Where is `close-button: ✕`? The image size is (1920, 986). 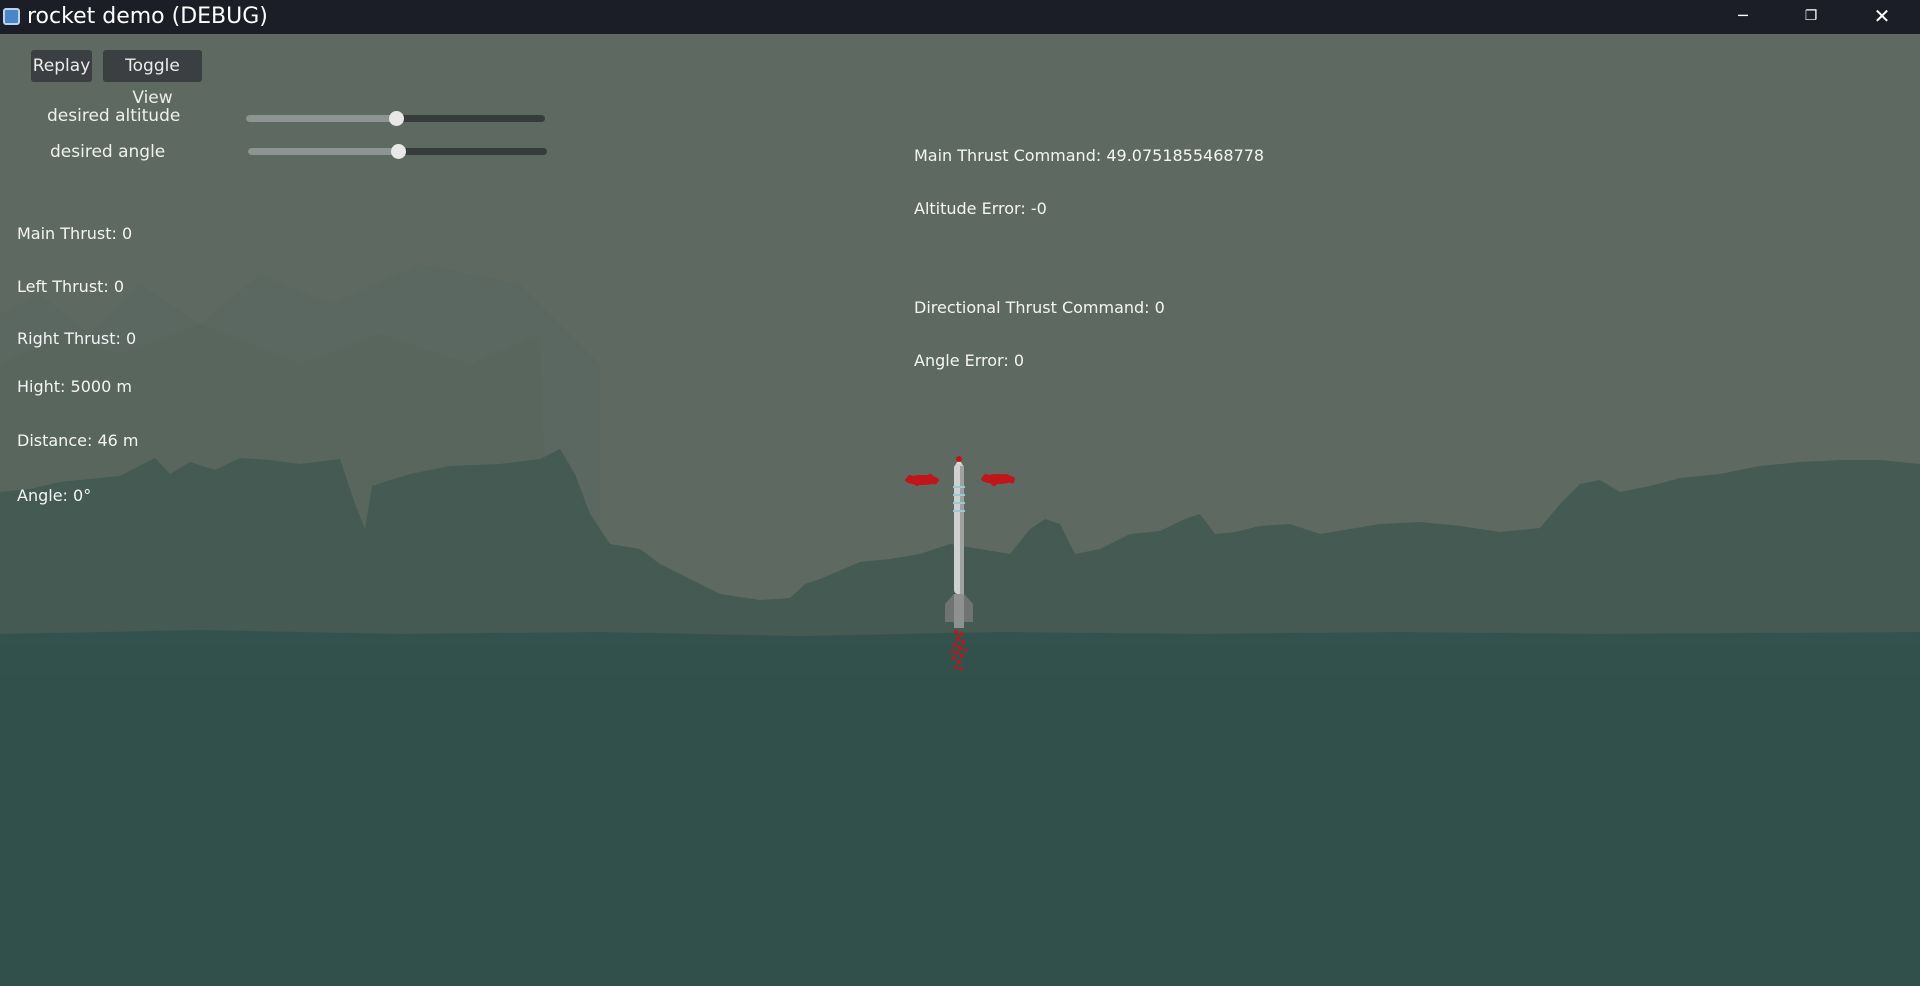
close-button: ✕ is located at coordinates (1882, 17).